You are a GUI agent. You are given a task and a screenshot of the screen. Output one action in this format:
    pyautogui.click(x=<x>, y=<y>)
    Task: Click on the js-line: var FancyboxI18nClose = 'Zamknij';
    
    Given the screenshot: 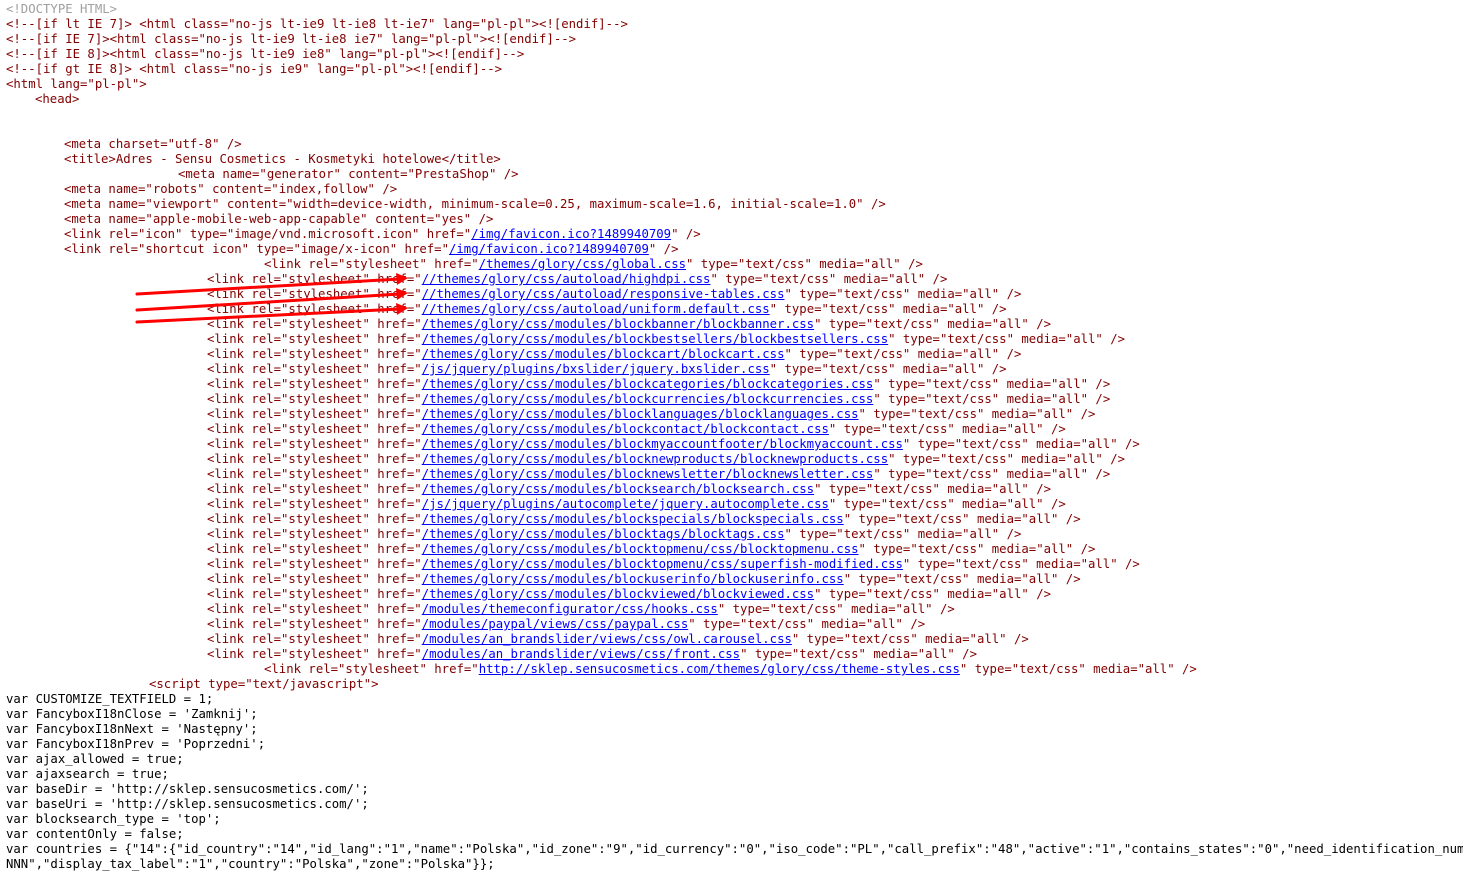 What is the action you would take?
    pyautogui.click(x=734, y=714)
    